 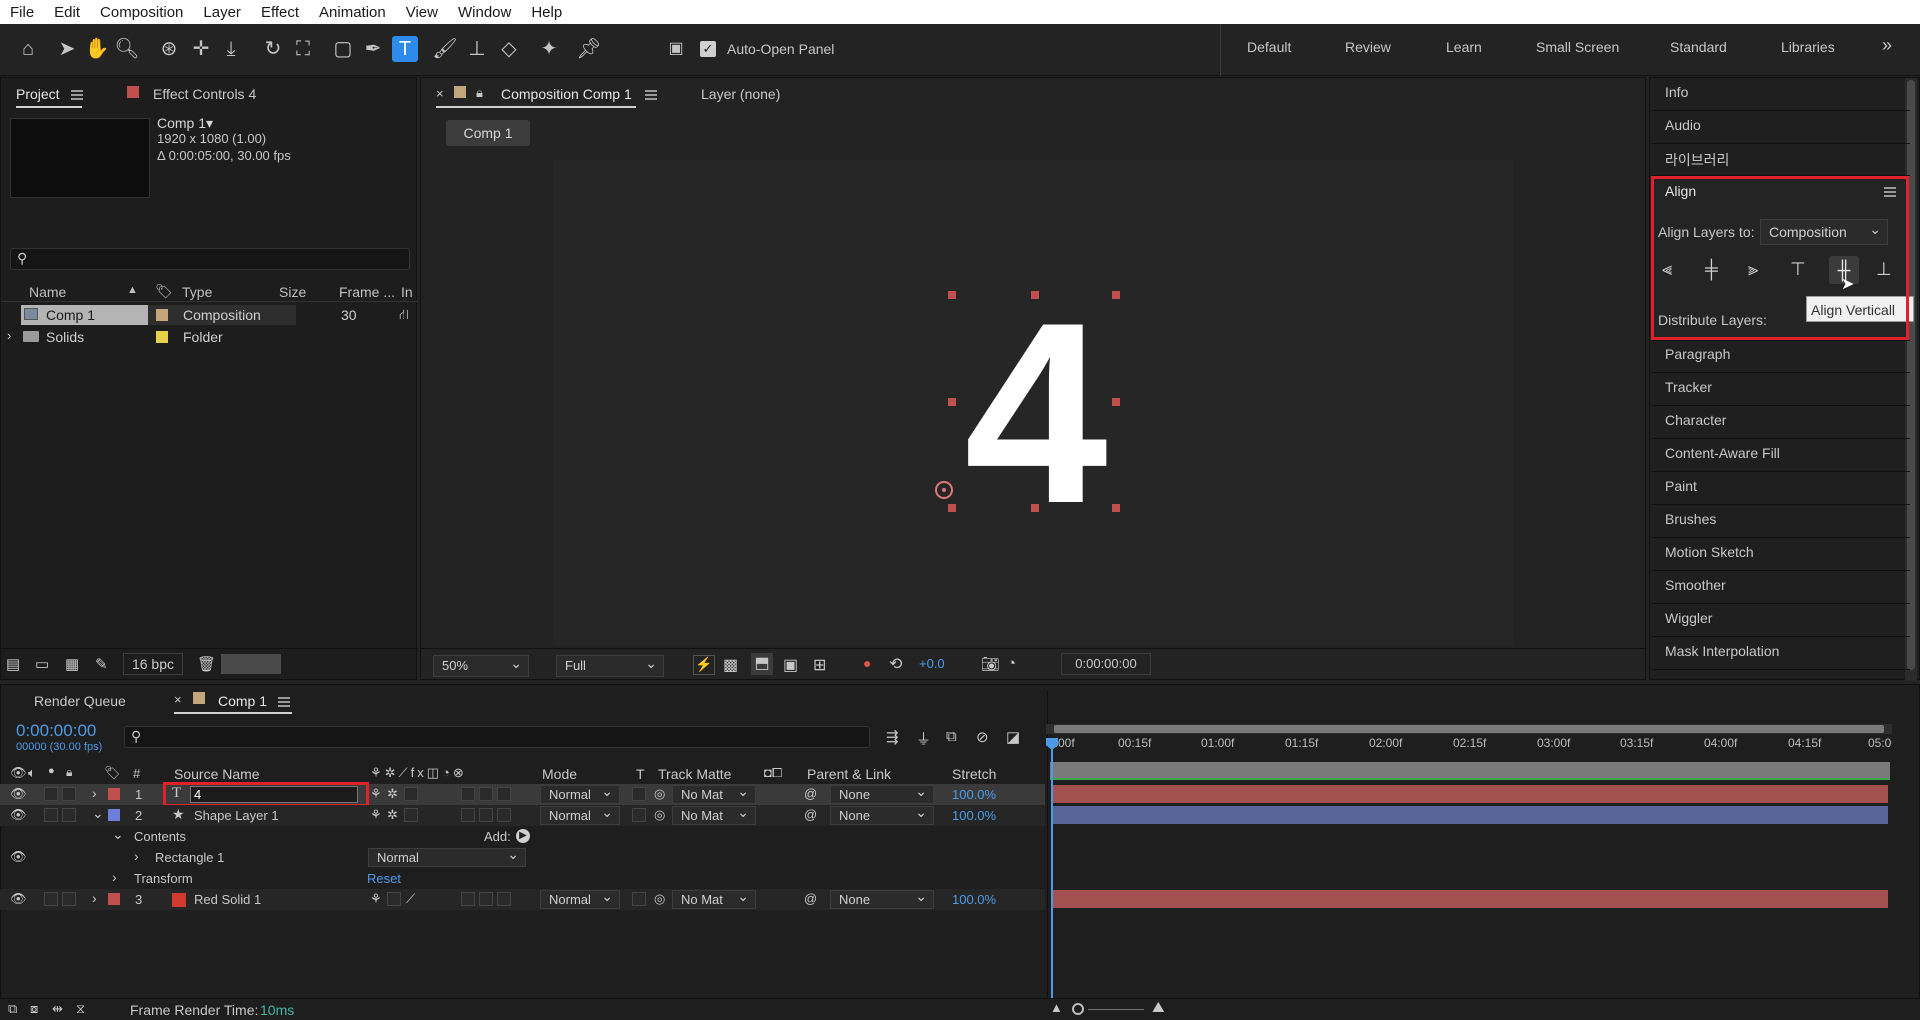 I want to click on layer-label-swatch, so click(x=114, y=794).